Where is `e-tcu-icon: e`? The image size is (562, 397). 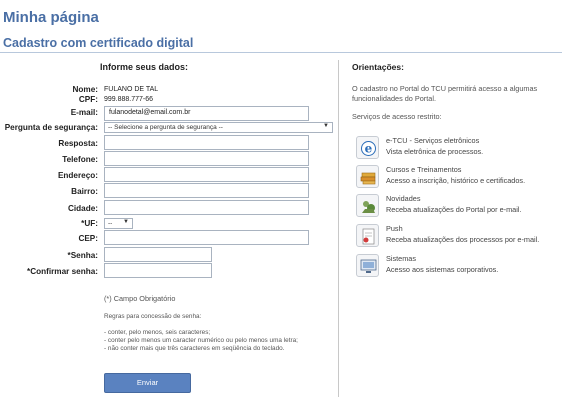
e-tcu-icon: e is located at coordinates (367, 147).